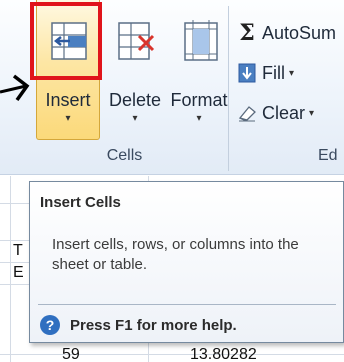 Image resolution: width=344 pixels, height=362 pixels. What do you see at coordinates (135, 100) in the screenshot?
I see `delete-label: Delete` at bounding box center [135, 100].